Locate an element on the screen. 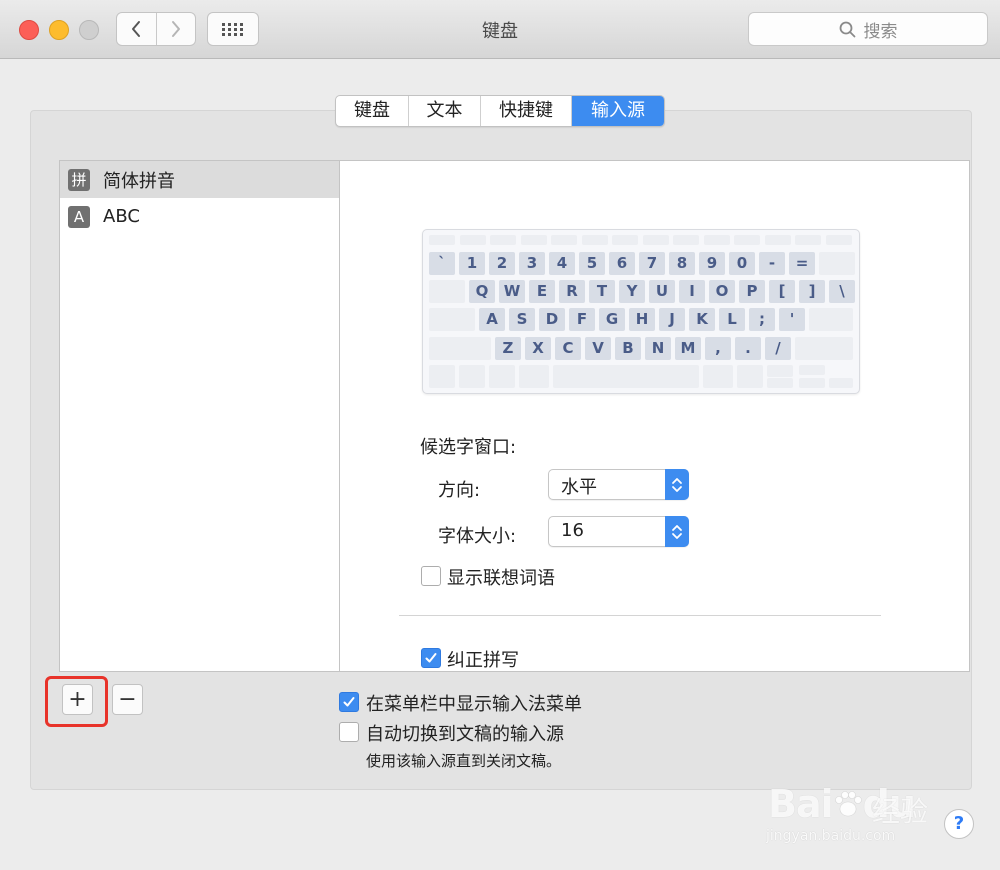 This screenshot has height=870, width=1000. keyboard-key: Y is located at coordinates (632, 291).